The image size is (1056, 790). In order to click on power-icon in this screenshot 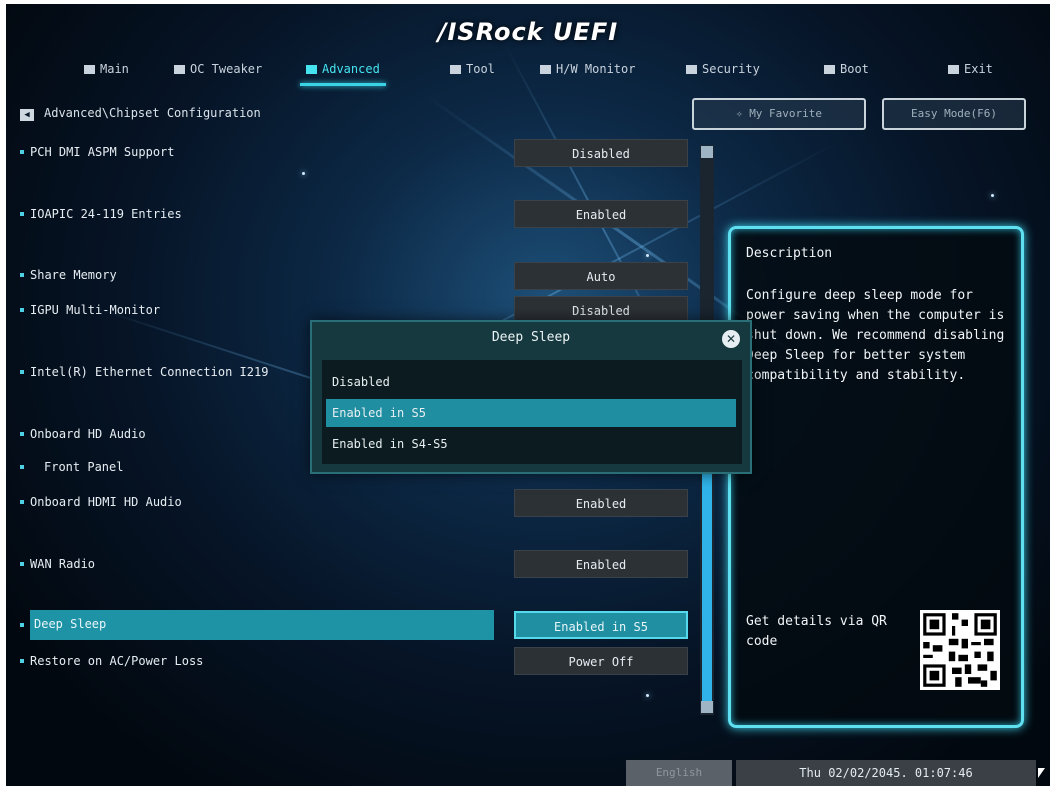, I will do `click(829, 69)`.